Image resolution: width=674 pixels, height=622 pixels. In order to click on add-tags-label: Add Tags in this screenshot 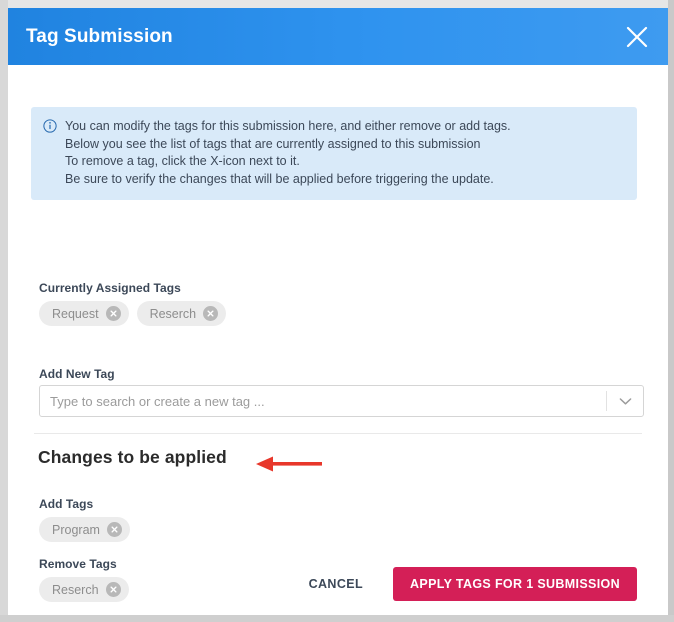, I will do `click(66, 504)`.